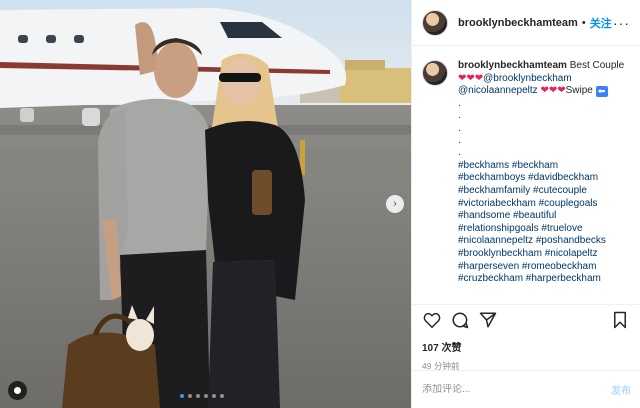 Image resolution: width=640 pixels, height=408 pixels. Describe the element at coordinates (541, 254) in the screenshot. I see `hashtag-line: #brooklynbeckham #nicolapeltz` at that location.